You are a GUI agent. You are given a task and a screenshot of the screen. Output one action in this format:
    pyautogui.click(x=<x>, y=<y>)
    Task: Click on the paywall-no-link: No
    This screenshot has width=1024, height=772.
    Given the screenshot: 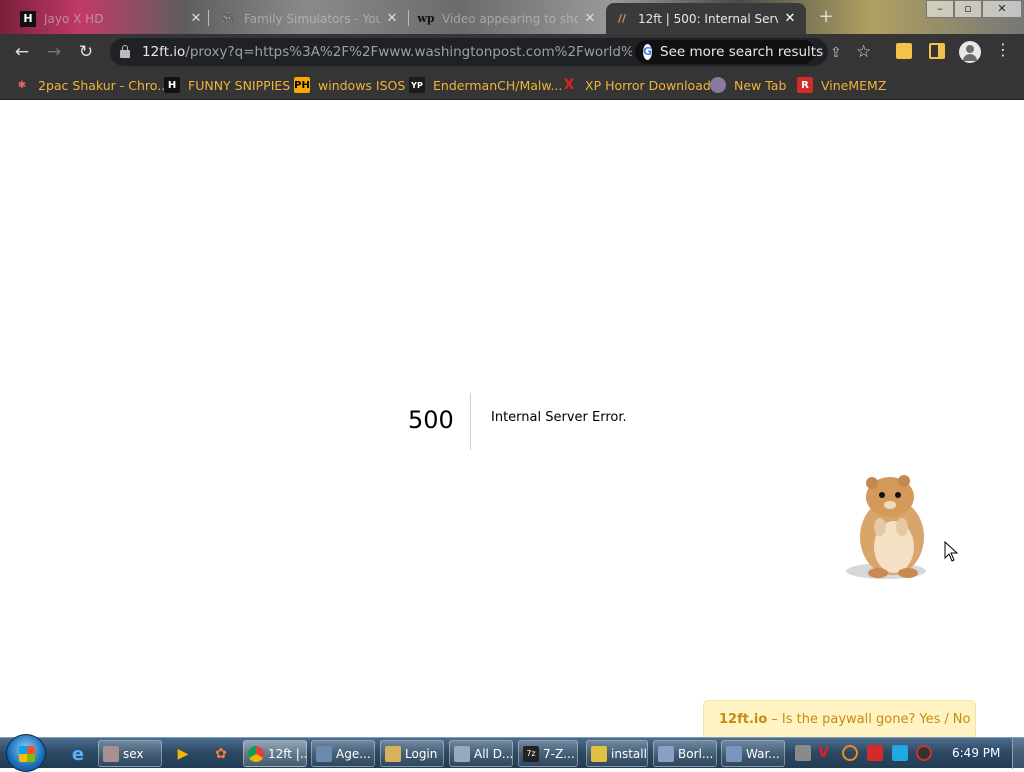 What is the action you would take?
    pyautogui.click(x=962, y=719)
    